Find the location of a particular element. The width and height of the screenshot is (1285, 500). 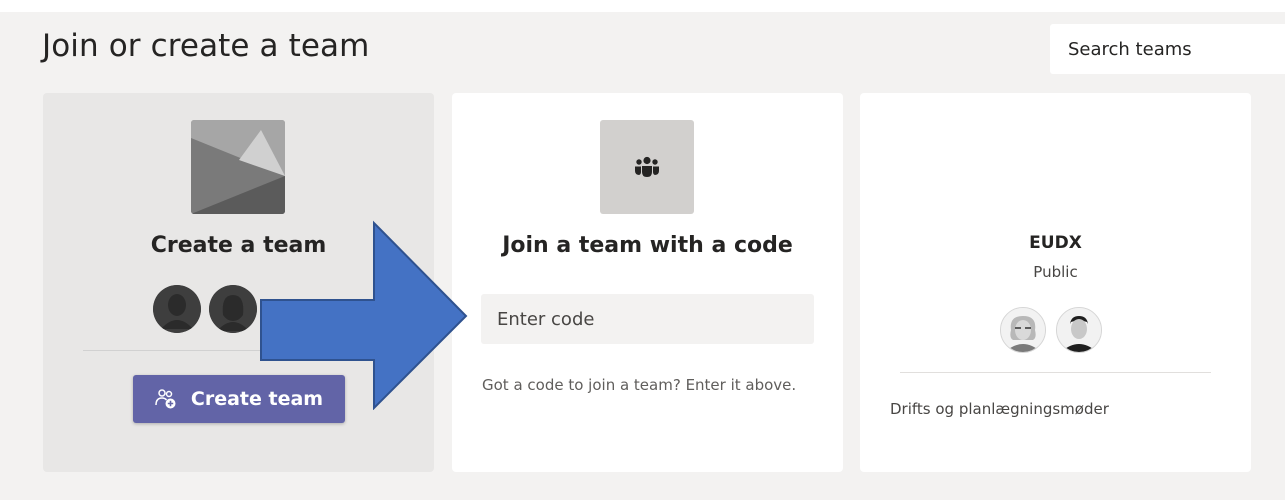

landscape-placeholder-icon is located at coordinates (238, 167).